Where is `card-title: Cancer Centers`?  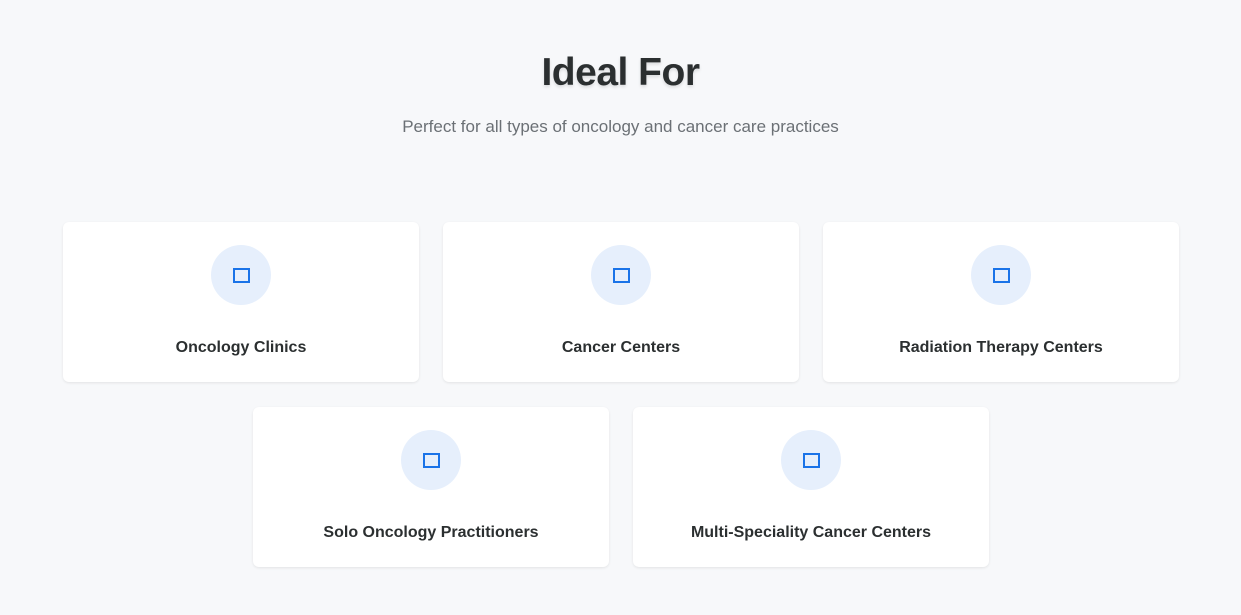 card-title: Cancer Centers is located at coordinates (621, 347).